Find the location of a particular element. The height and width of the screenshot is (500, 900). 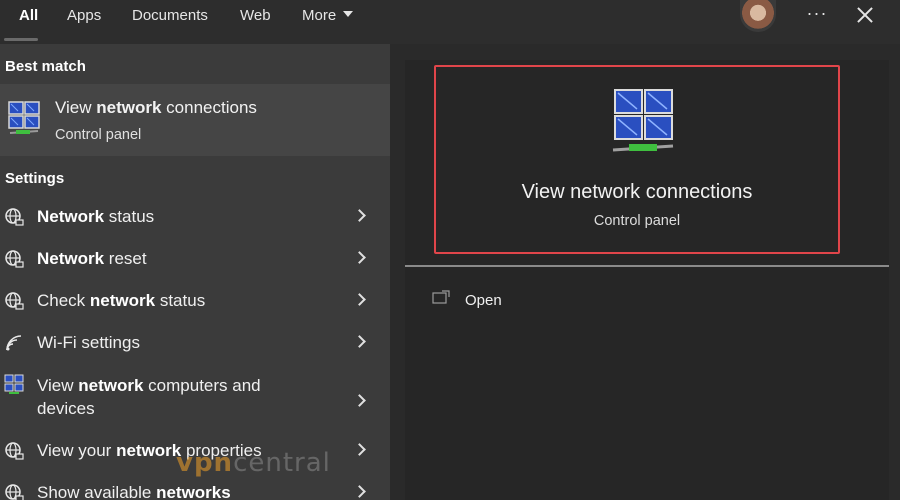

close-icon is located at coordinates (865, 15).